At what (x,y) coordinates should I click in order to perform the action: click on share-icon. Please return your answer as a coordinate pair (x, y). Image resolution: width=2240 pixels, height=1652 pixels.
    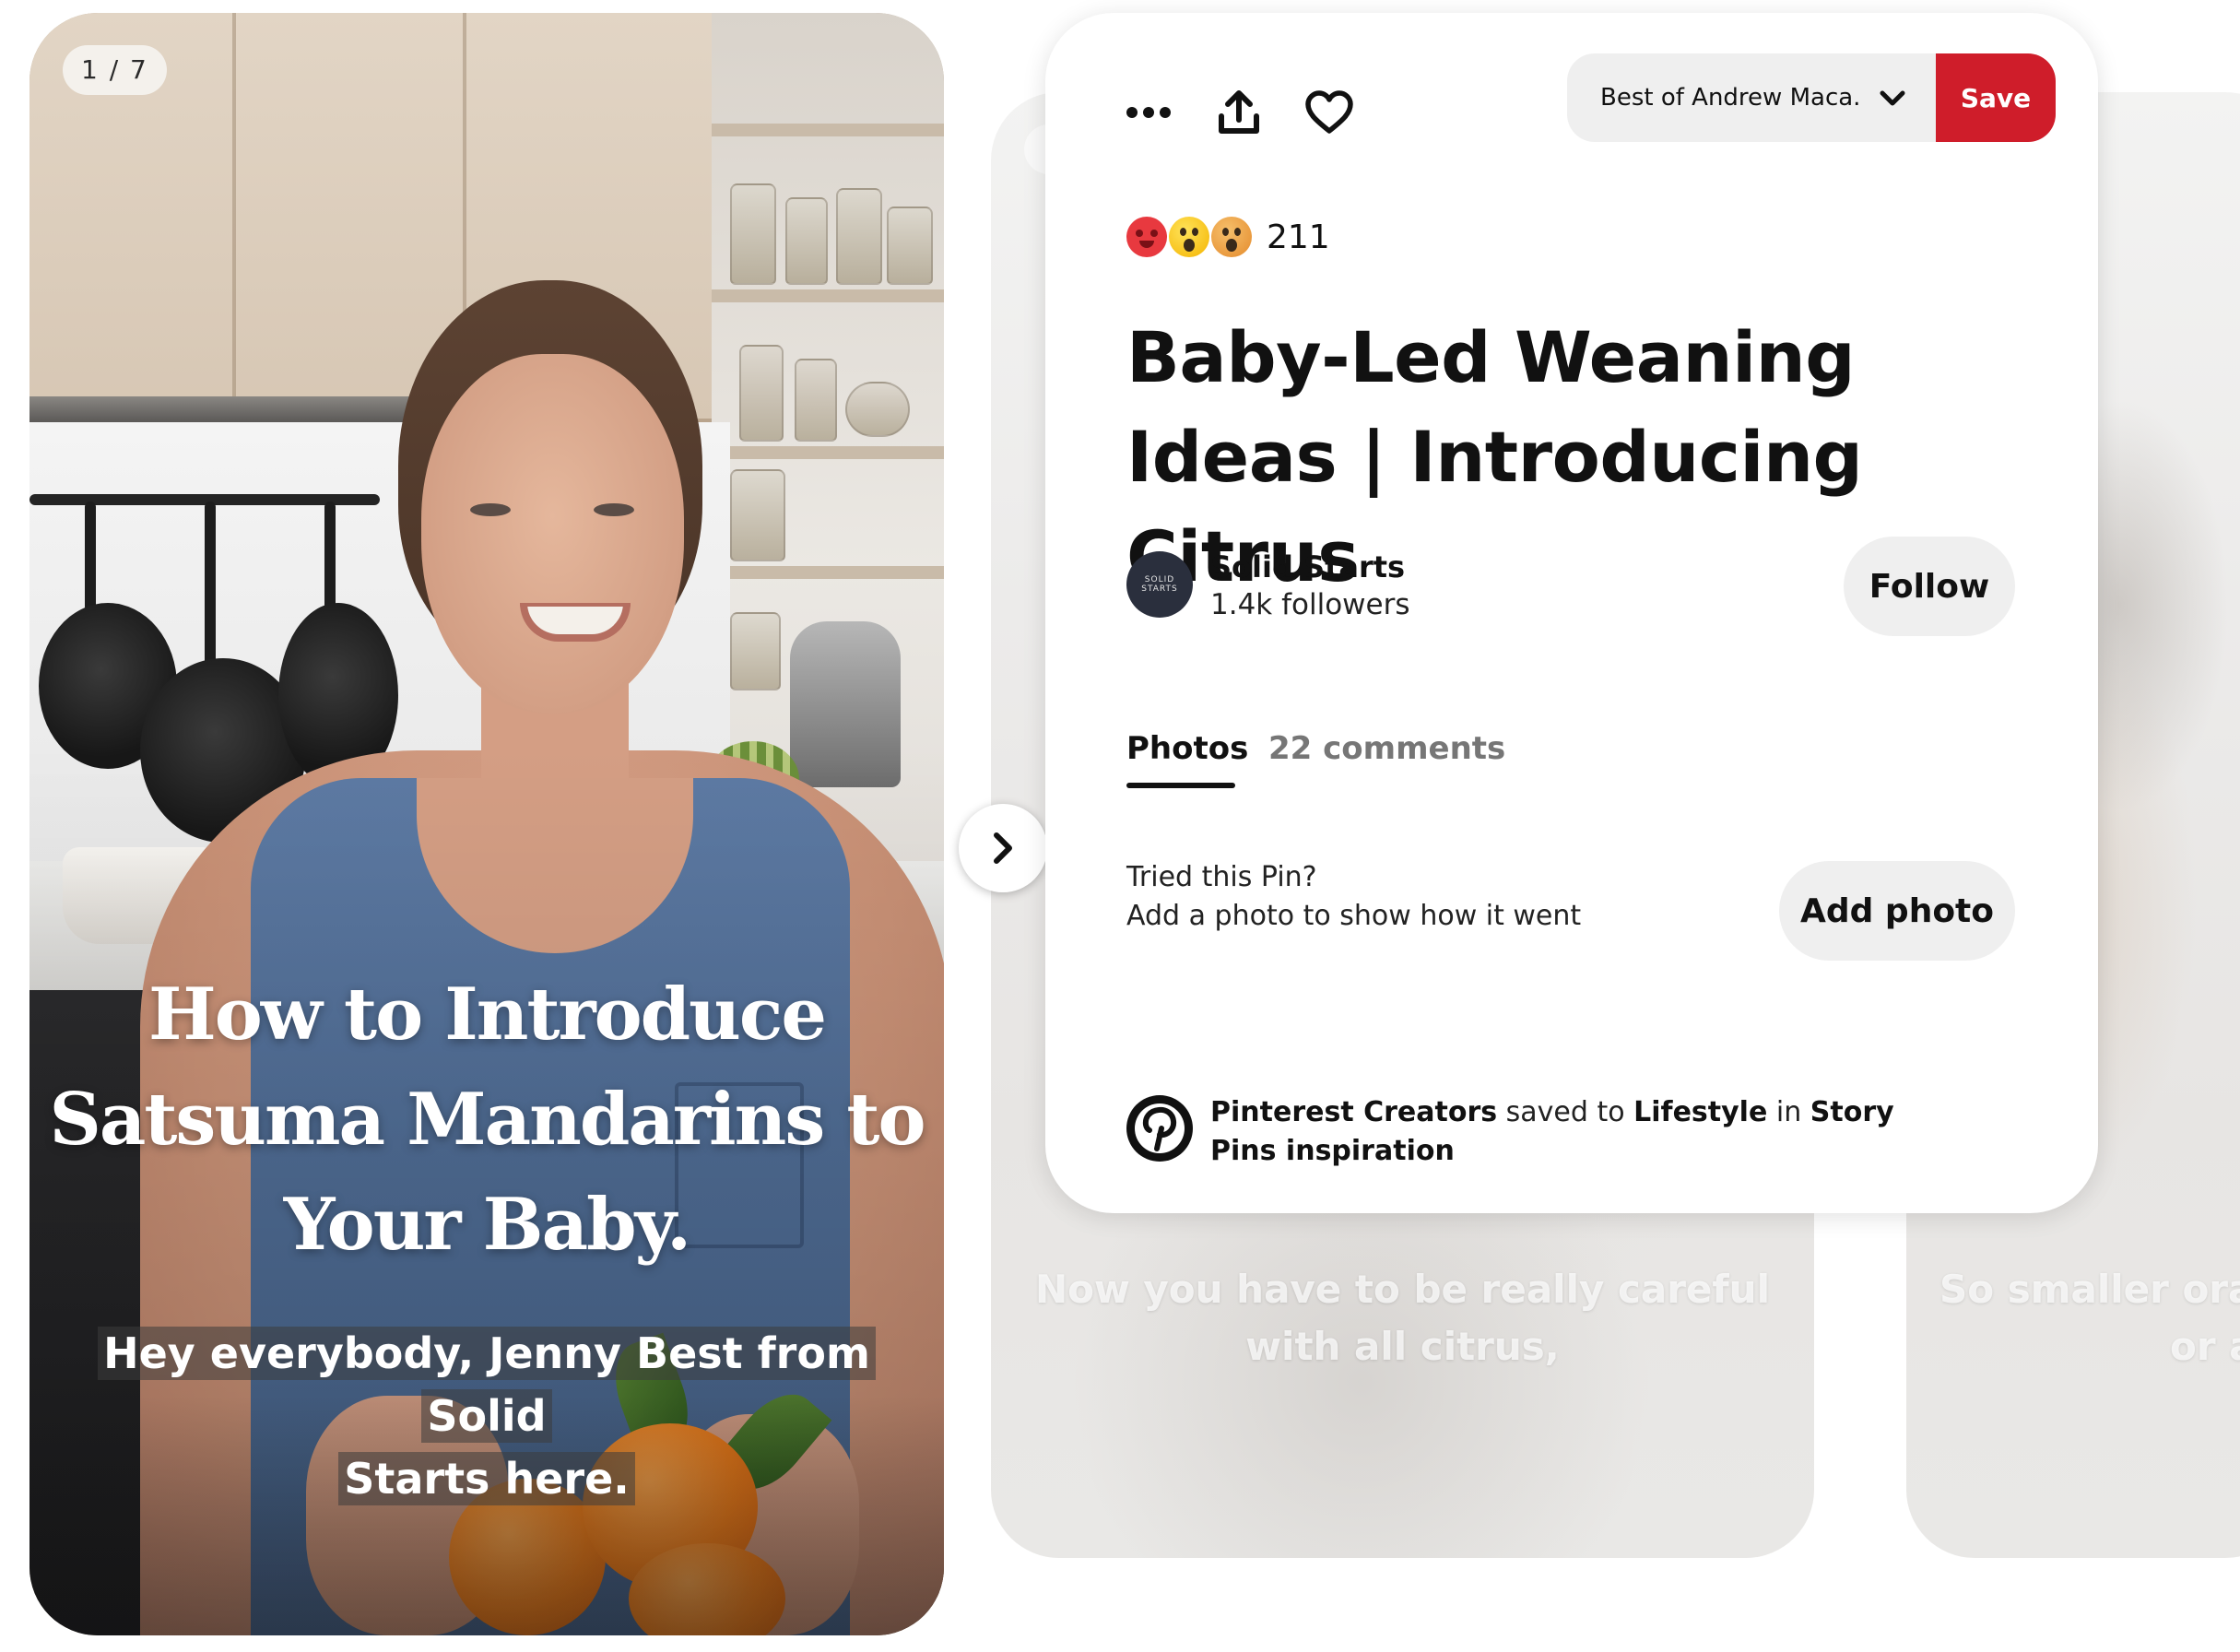
    Looking at the image, I should click on (1239, 112).